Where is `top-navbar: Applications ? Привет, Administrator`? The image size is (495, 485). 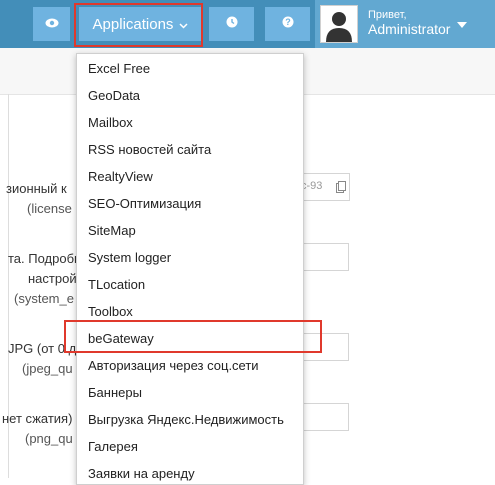
top-navbar: Applications ? Привет, Administrator is located at coordinates (247, 24).